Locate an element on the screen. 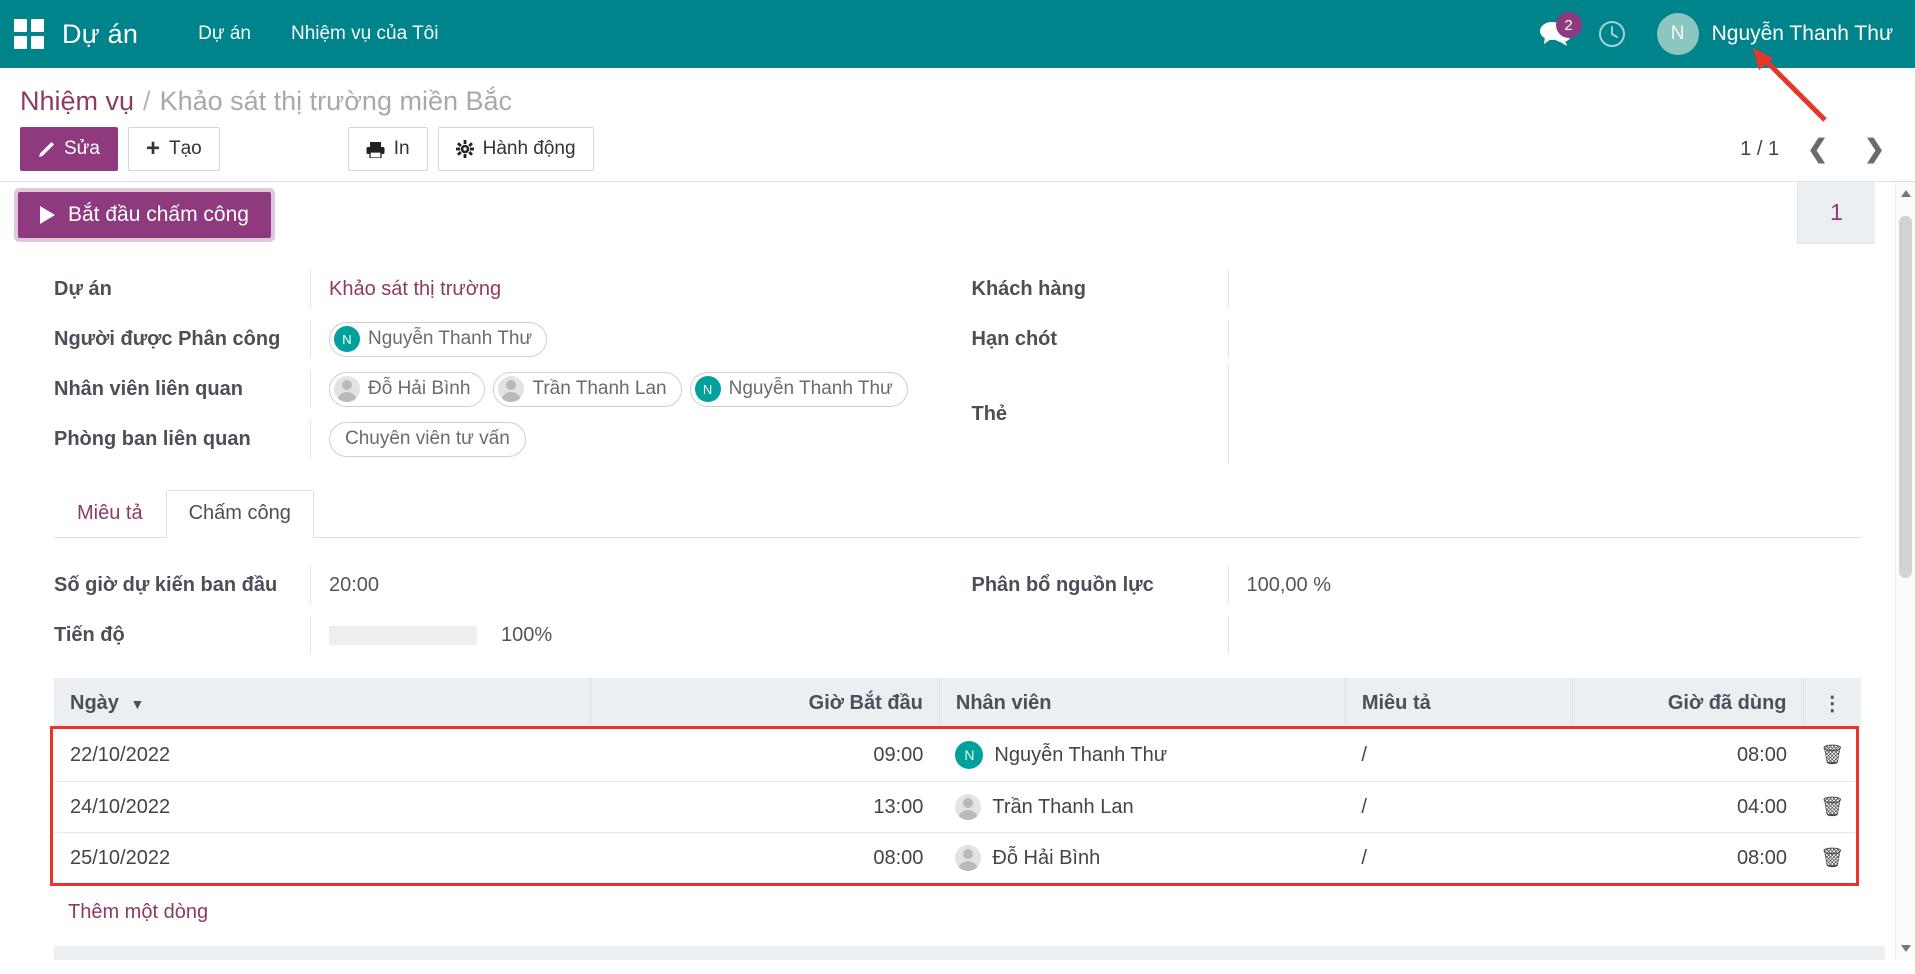 Image resolution: width=1915 pixels, height=974 pixels. field-allocation: Phân bổ nguồn lực 100,00 % is located at coordinates (1417, 585).